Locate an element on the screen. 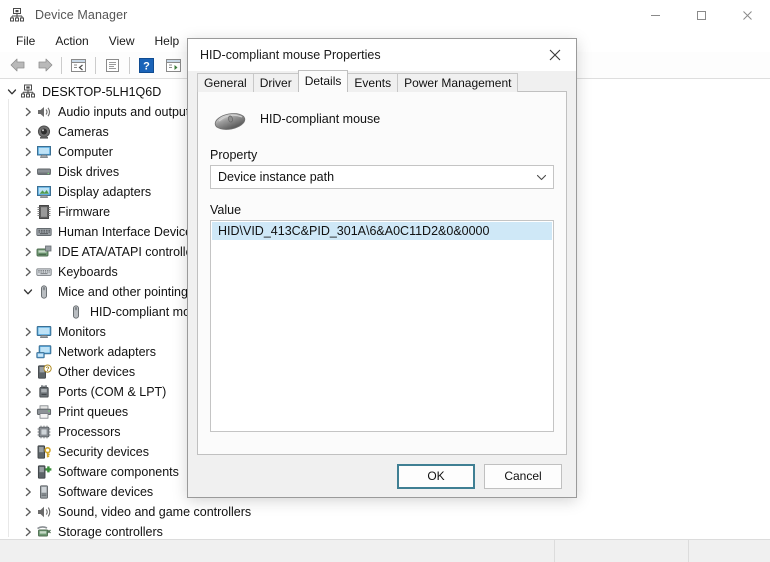  help-icon: ? is located at coordinates (146, 65).